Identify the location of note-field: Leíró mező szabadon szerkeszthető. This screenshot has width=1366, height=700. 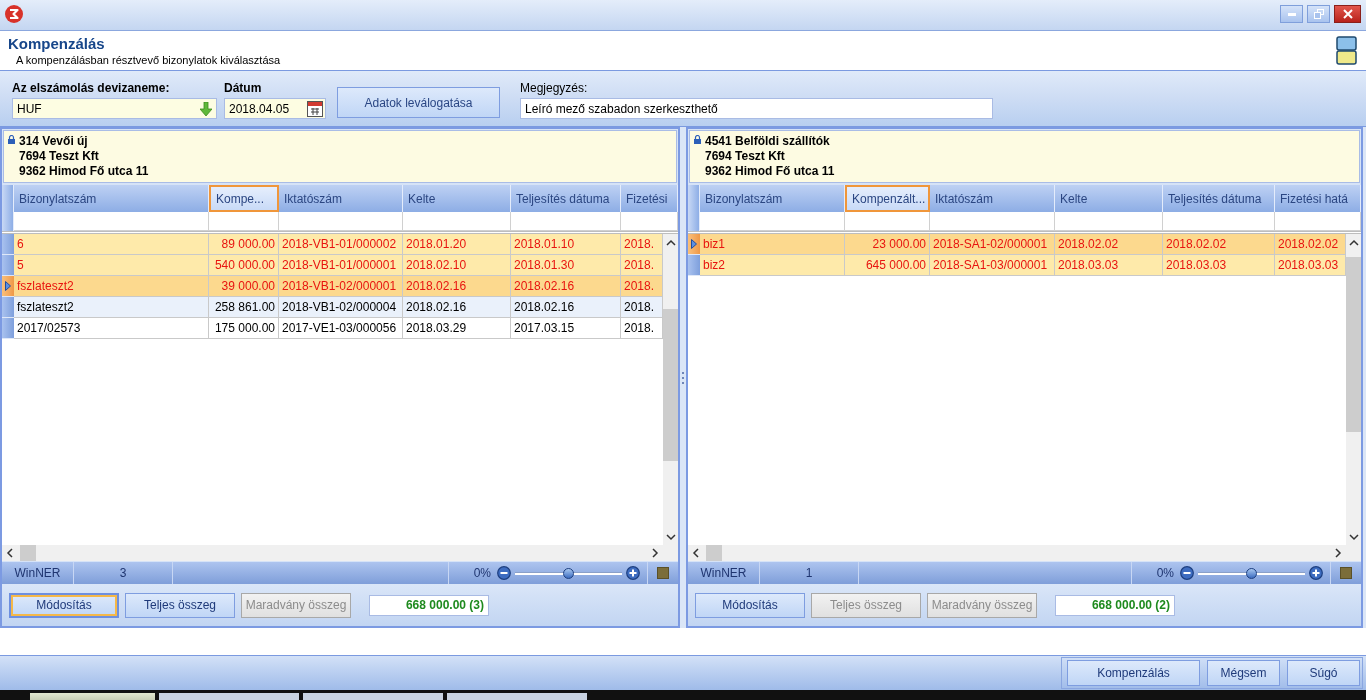
(756, 108).